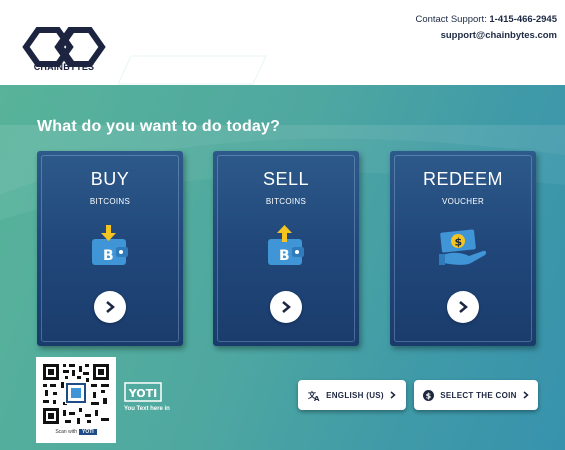  I want to click on qr-caption-tag: YOTI, so click(88, 432).